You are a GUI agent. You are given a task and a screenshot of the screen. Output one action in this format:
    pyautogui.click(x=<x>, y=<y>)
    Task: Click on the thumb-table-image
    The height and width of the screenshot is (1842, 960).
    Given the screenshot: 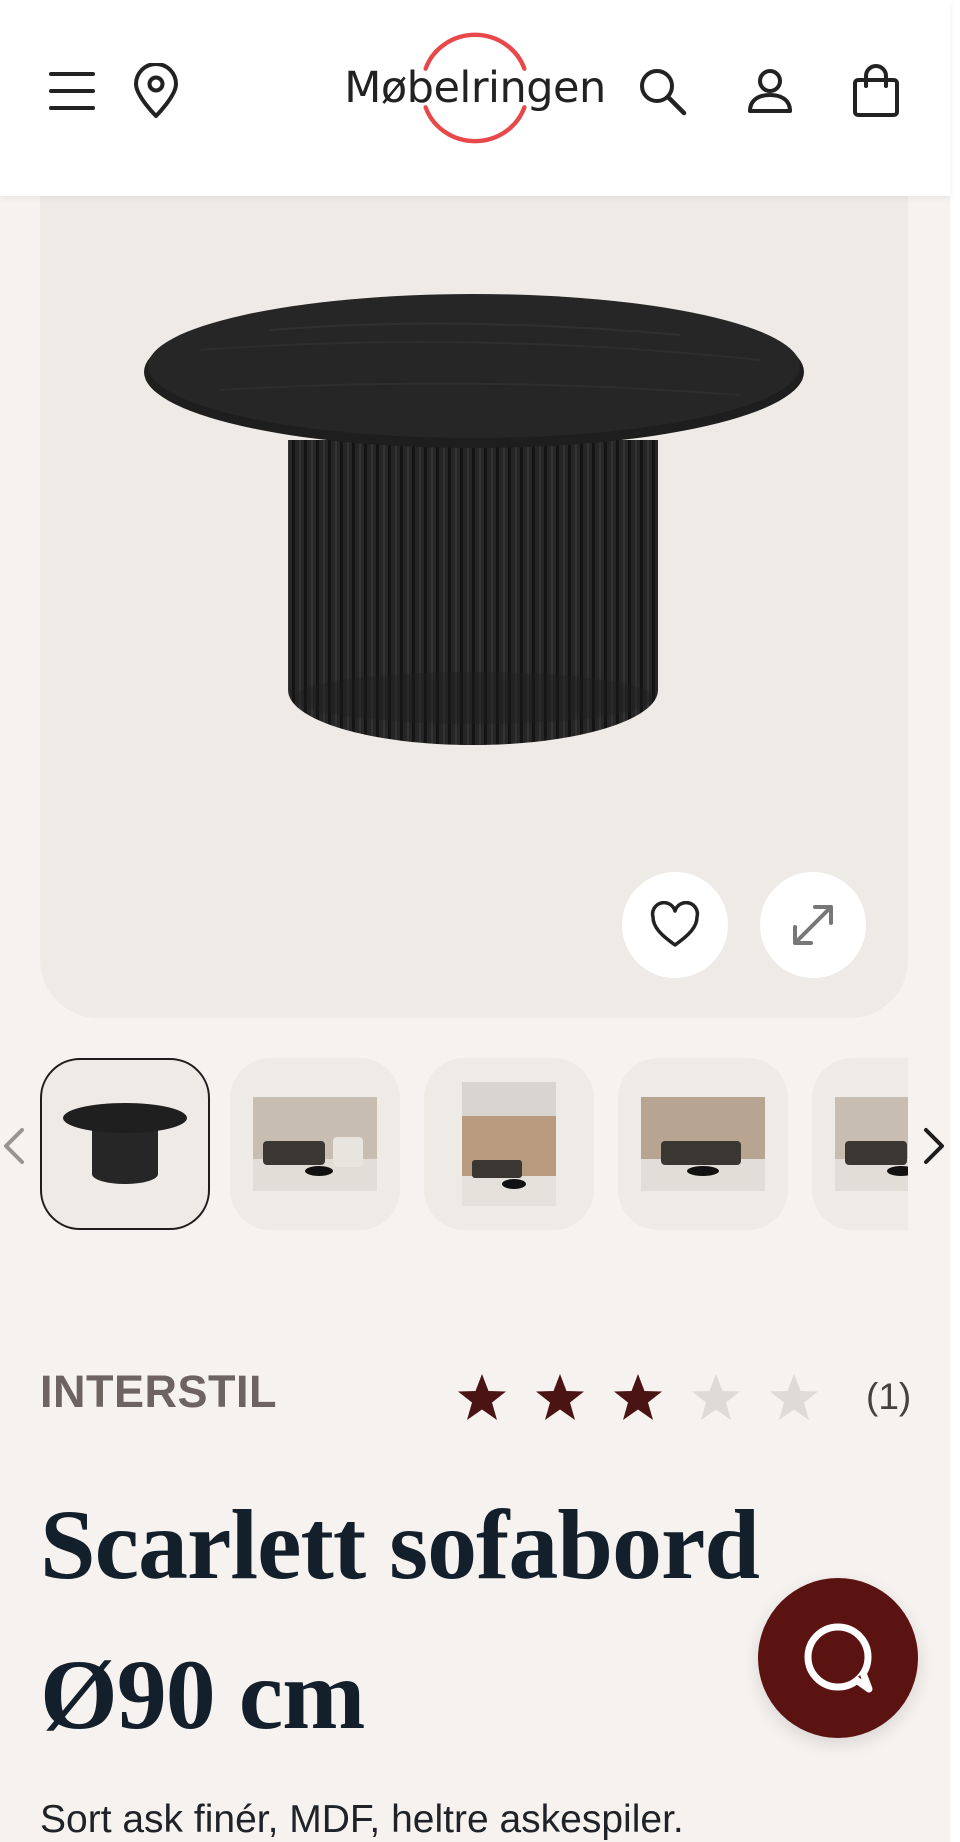 What is the action you would take?
    pyautogui.click(x=125, y=1143)
    